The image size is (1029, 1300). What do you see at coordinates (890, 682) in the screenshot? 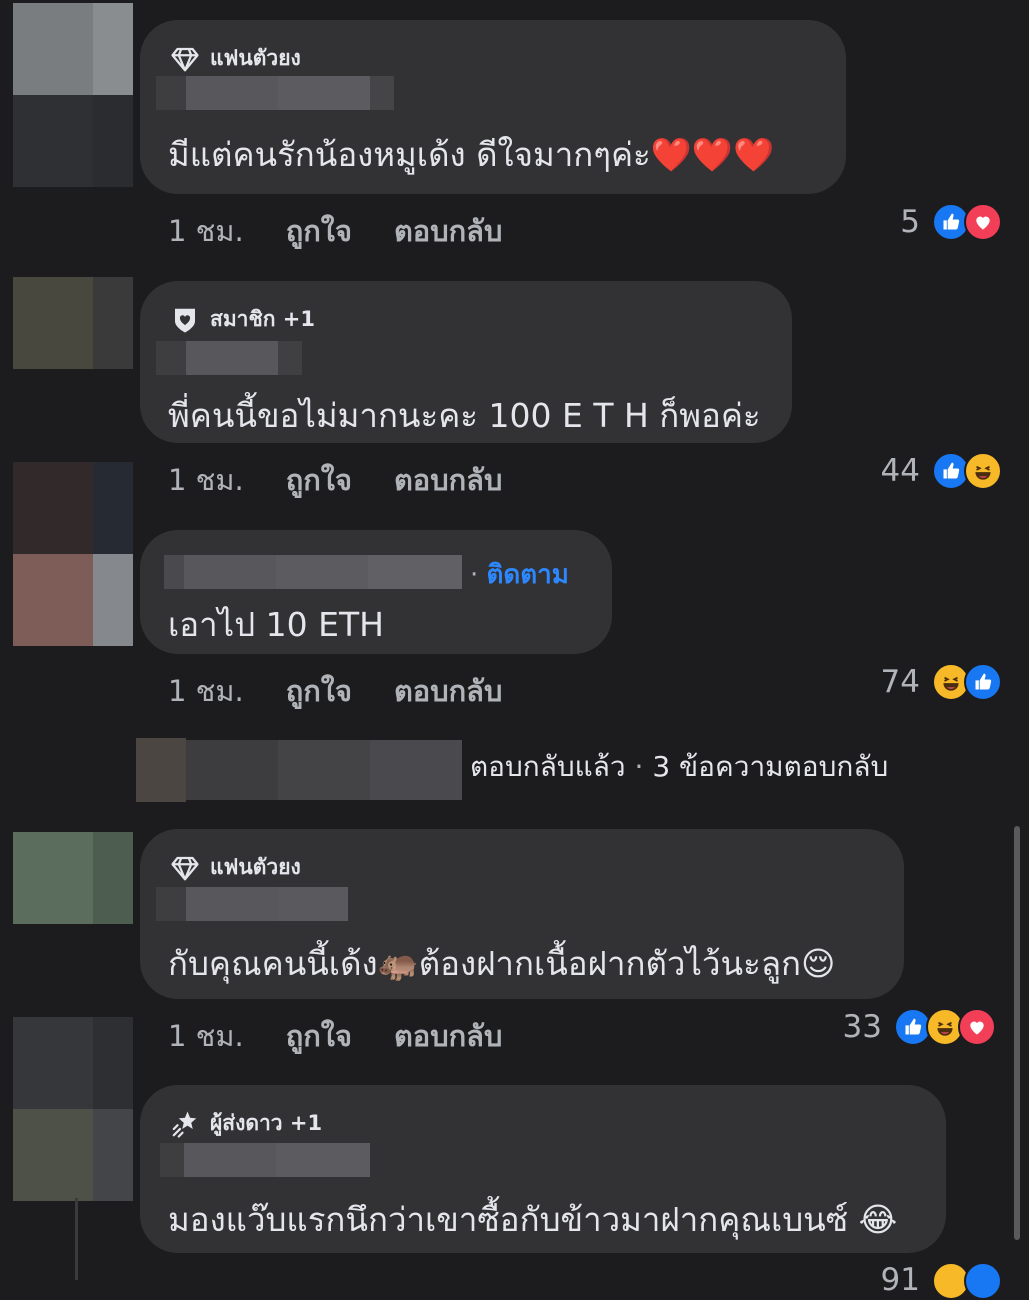
I see `reaction-count: 74` at bounding box center [890, 682].